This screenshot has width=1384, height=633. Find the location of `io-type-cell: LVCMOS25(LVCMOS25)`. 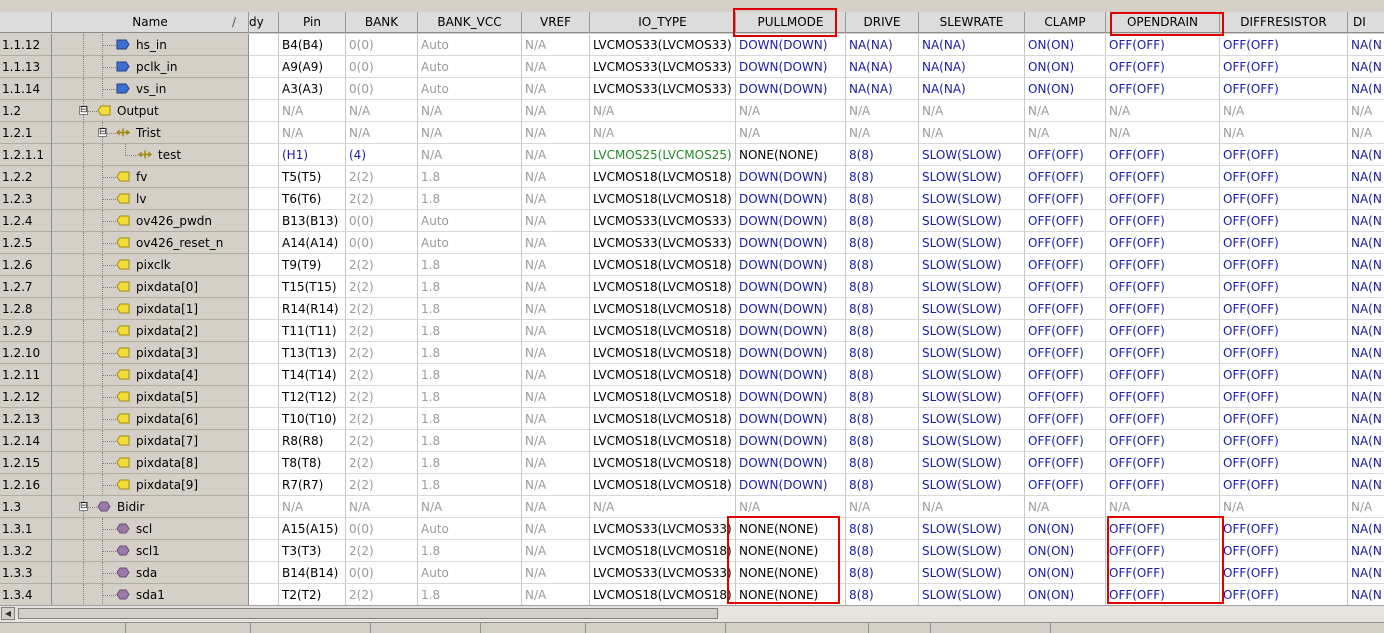

io-type-cell: LVCMOS25(LVCMOS25) is located at coordinates (663, 155).